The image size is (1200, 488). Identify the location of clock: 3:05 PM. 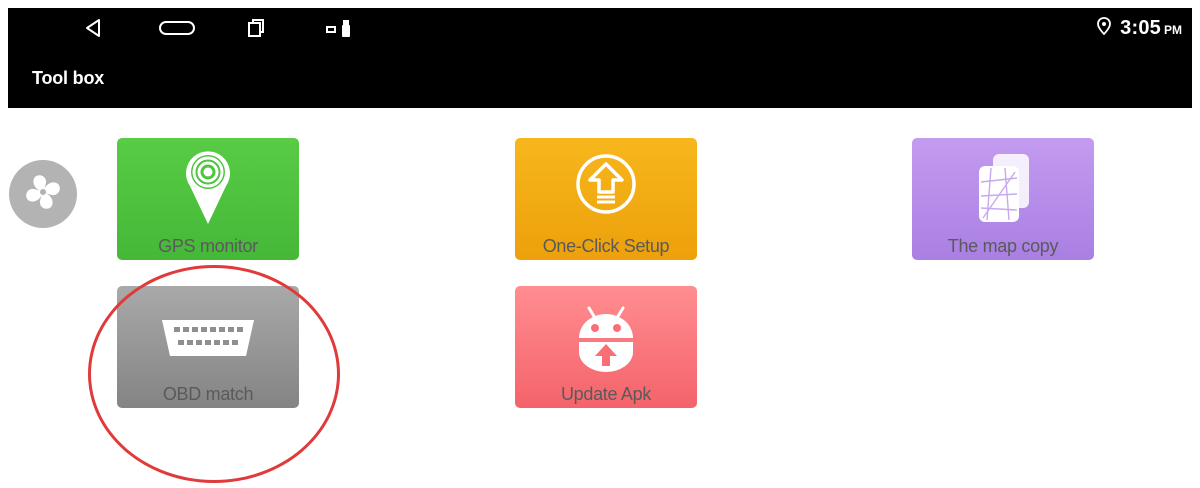
(1151, 28).